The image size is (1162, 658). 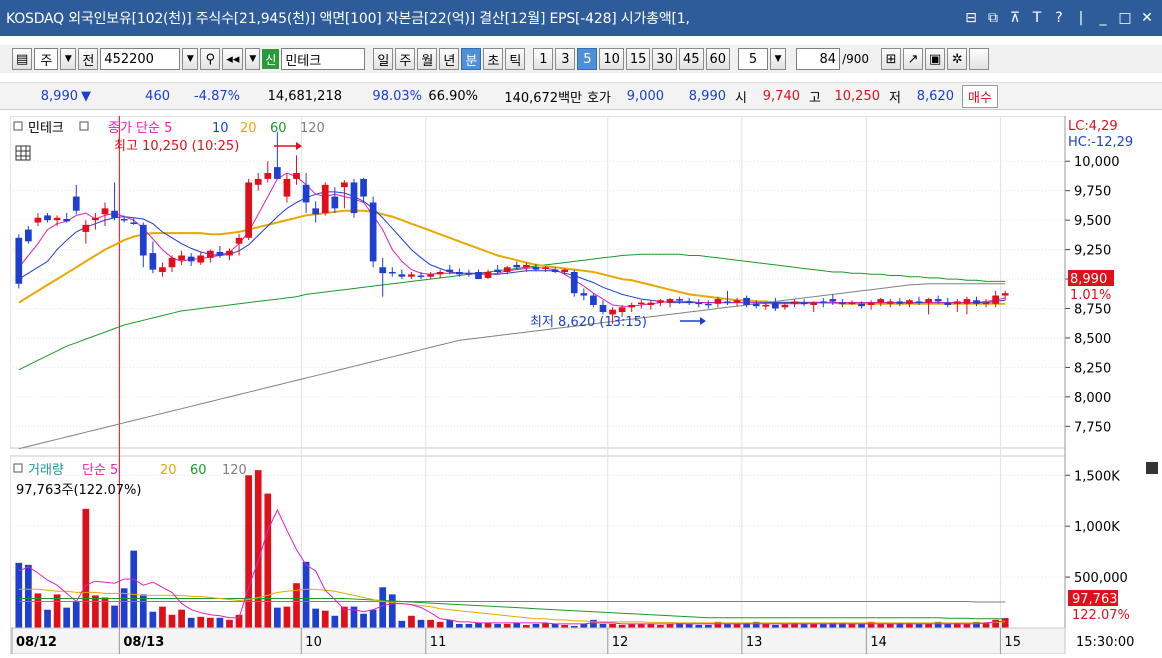 What do you see at coordinates (543, 98) in the screenshot?
I see `trade-amount: 140,672백만` at bounding box center [543, 98].